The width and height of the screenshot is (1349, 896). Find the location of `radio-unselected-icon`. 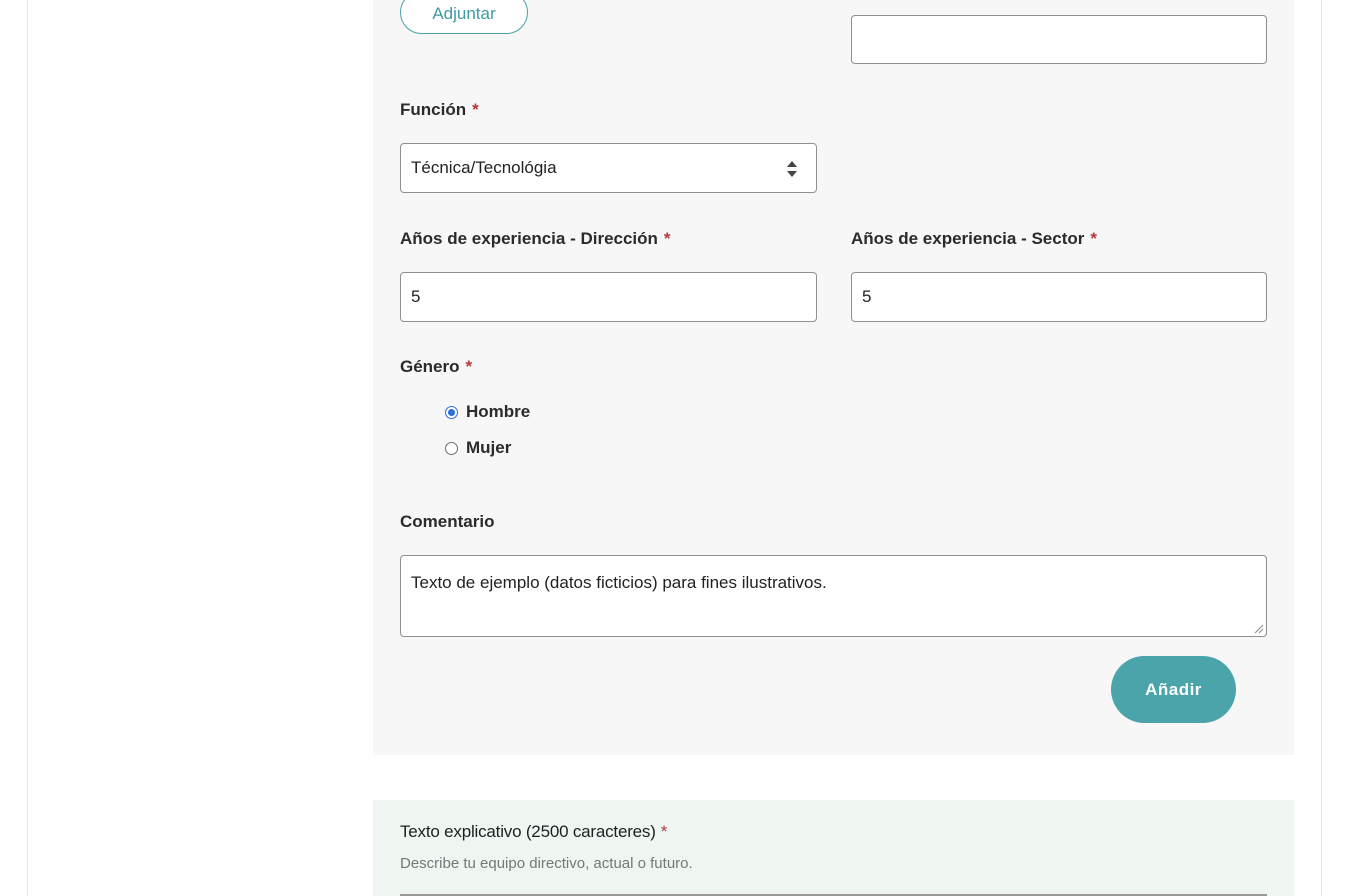

radio-unselected-icon is located at coordinates (451, 448).